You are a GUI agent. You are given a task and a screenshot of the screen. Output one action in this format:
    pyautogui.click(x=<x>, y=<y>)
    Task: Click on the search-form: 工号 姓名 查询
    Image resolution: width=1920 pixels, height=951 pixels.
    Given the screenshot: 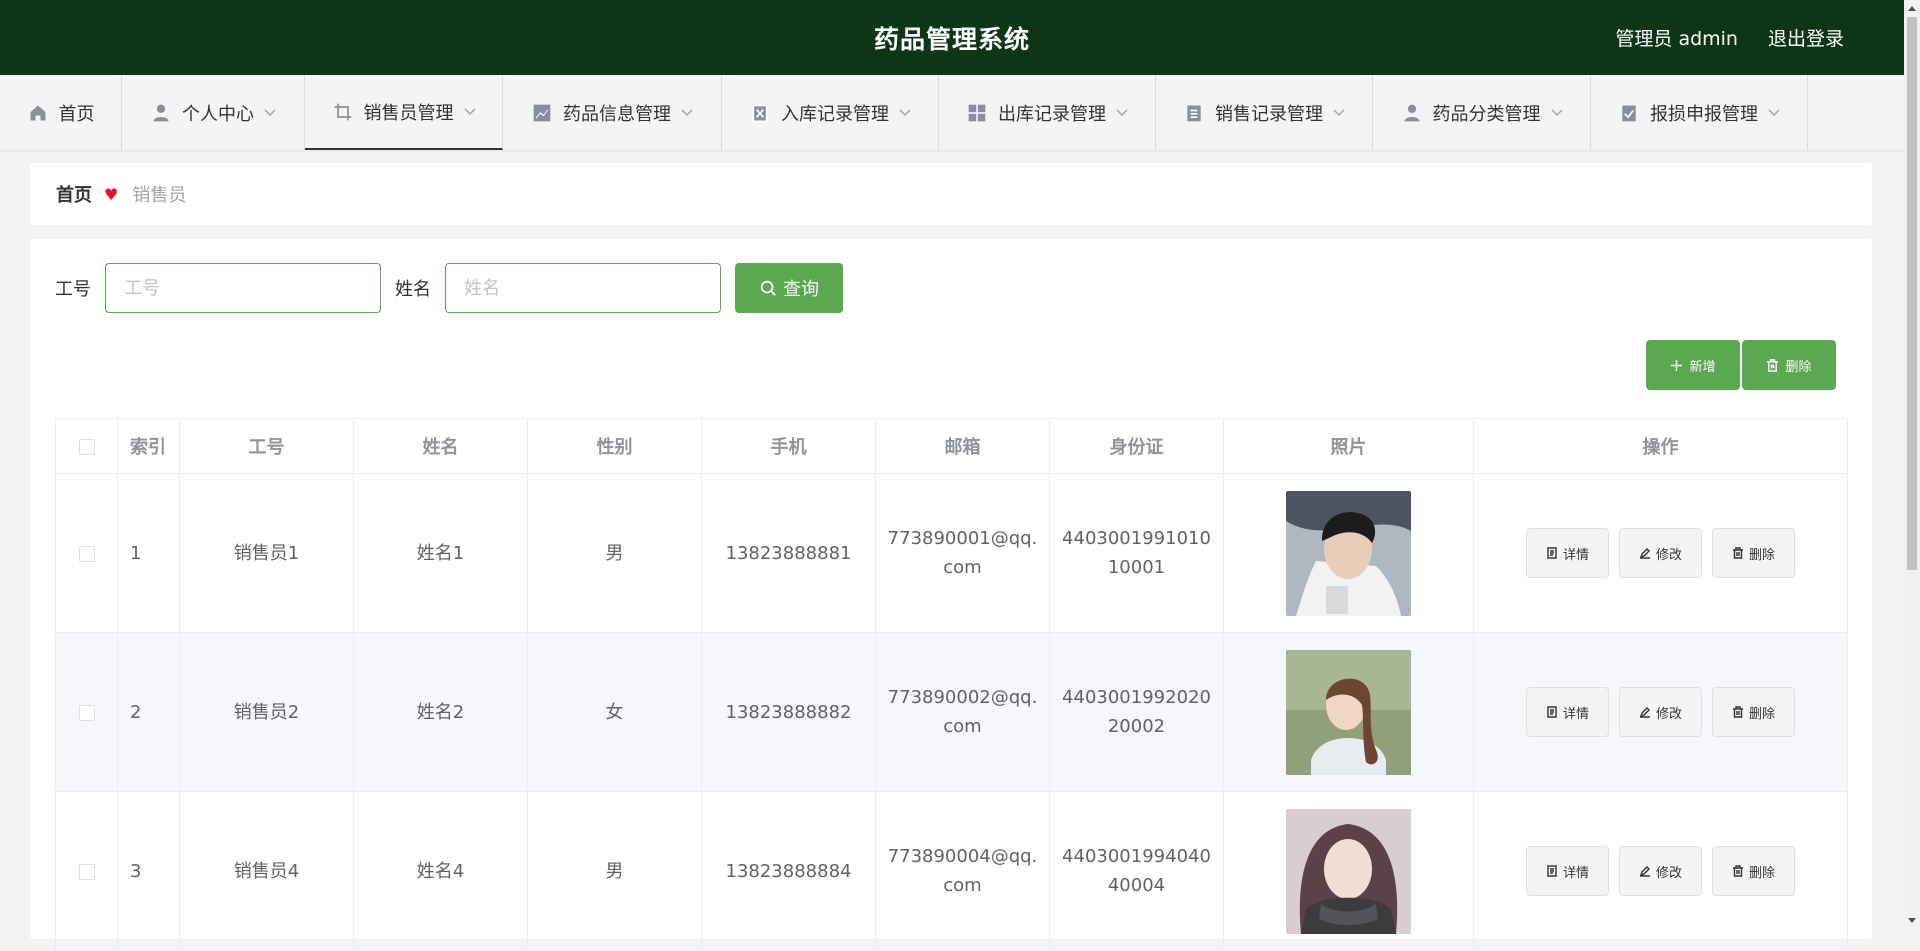 What is the action you would take?
    pyautogui.click(x=449, y=288)
    